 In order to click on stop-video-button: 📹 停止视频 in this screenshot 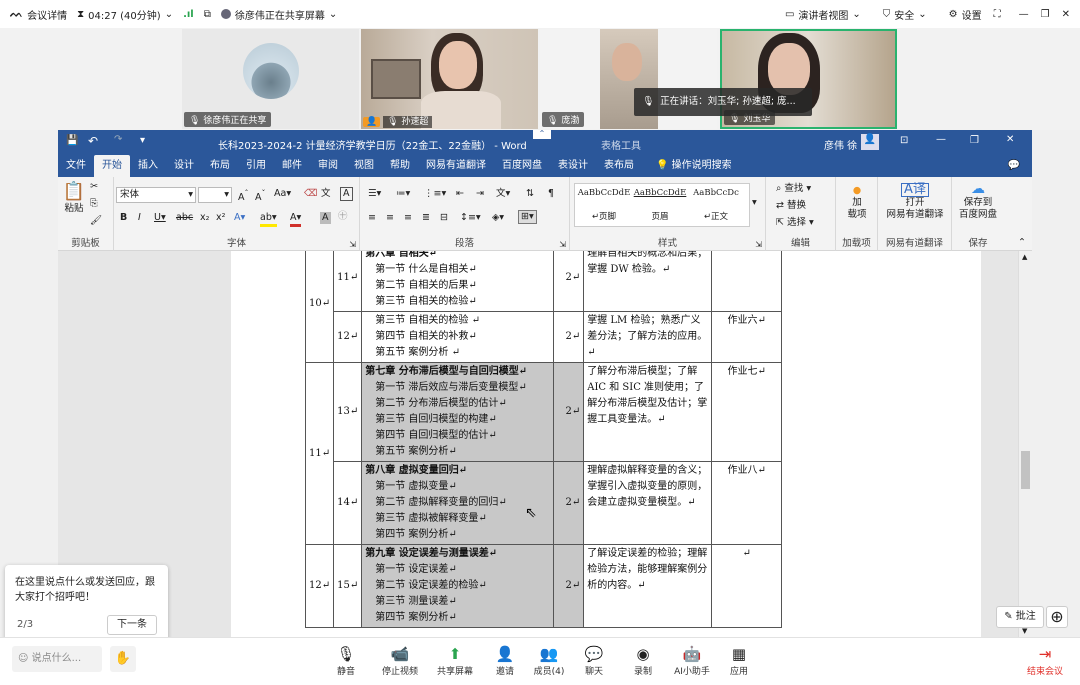, I will do `click(400, 660)`.